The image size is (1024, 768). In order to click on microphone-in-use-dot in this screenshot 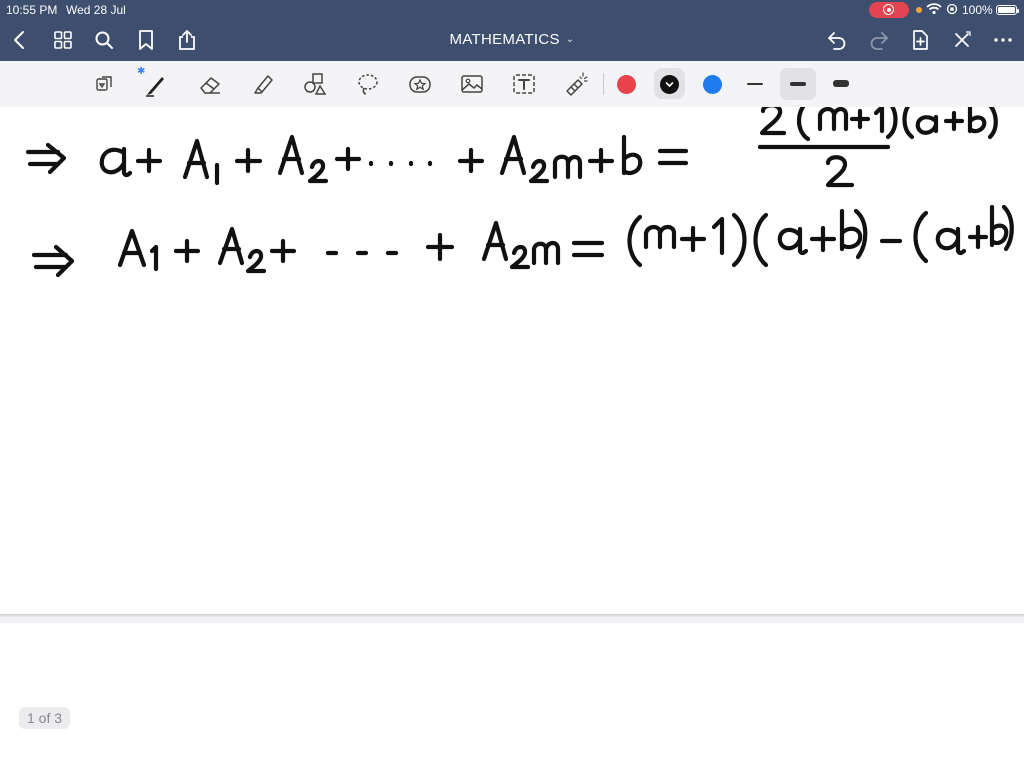, I will do `click(919, 10)`.